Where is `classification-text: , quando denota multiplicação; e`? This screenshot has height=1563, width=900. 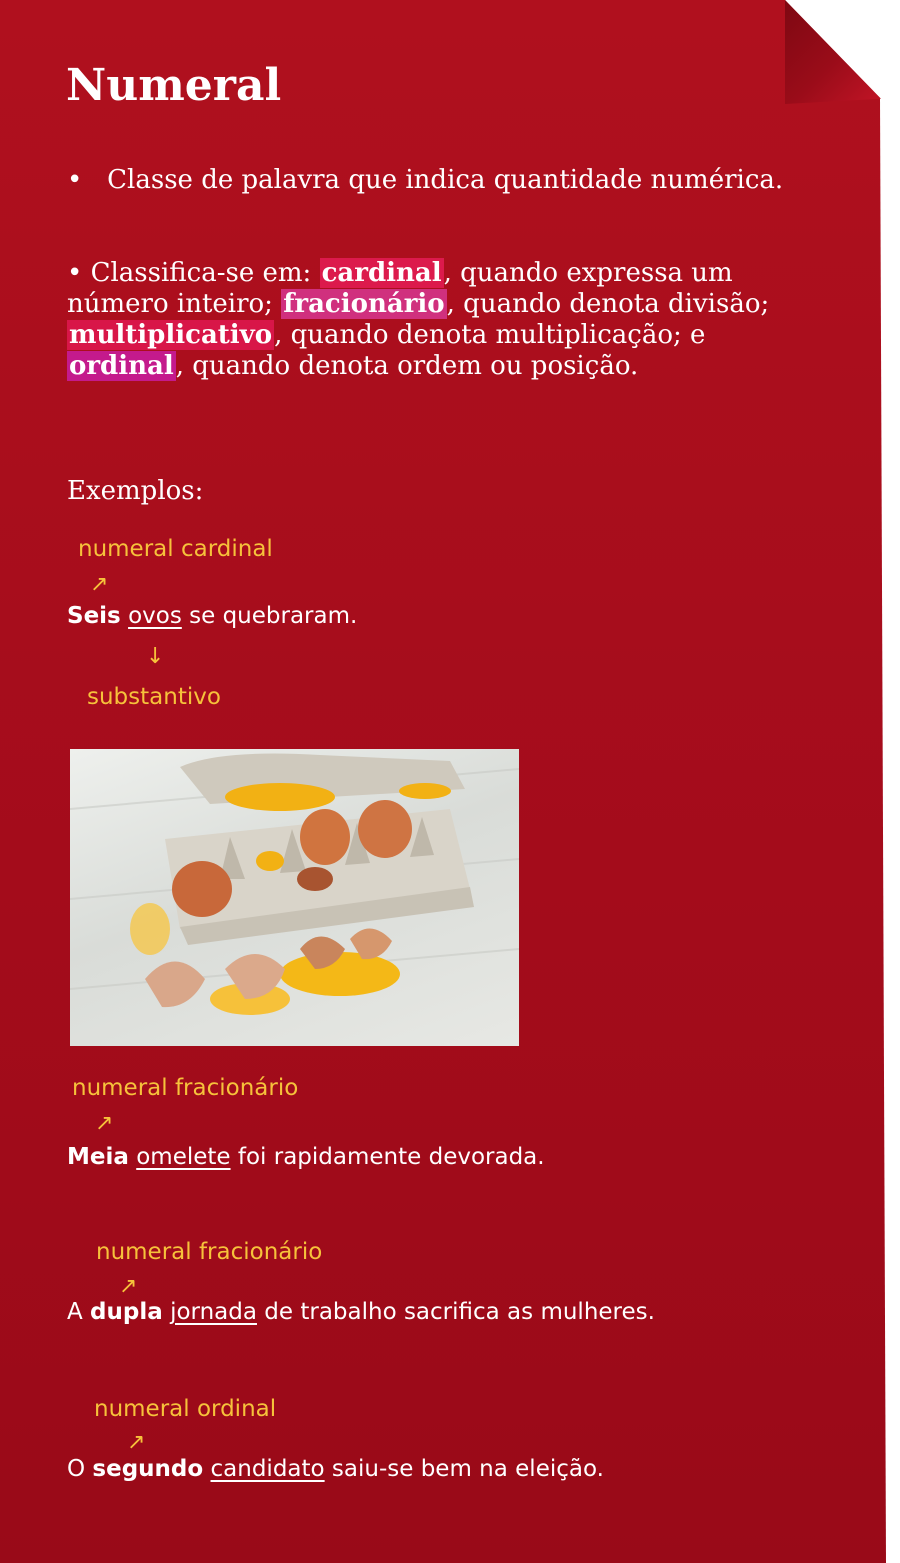 classification-text: , quando denota multiplicação; e is located at coordinates (490, 335).